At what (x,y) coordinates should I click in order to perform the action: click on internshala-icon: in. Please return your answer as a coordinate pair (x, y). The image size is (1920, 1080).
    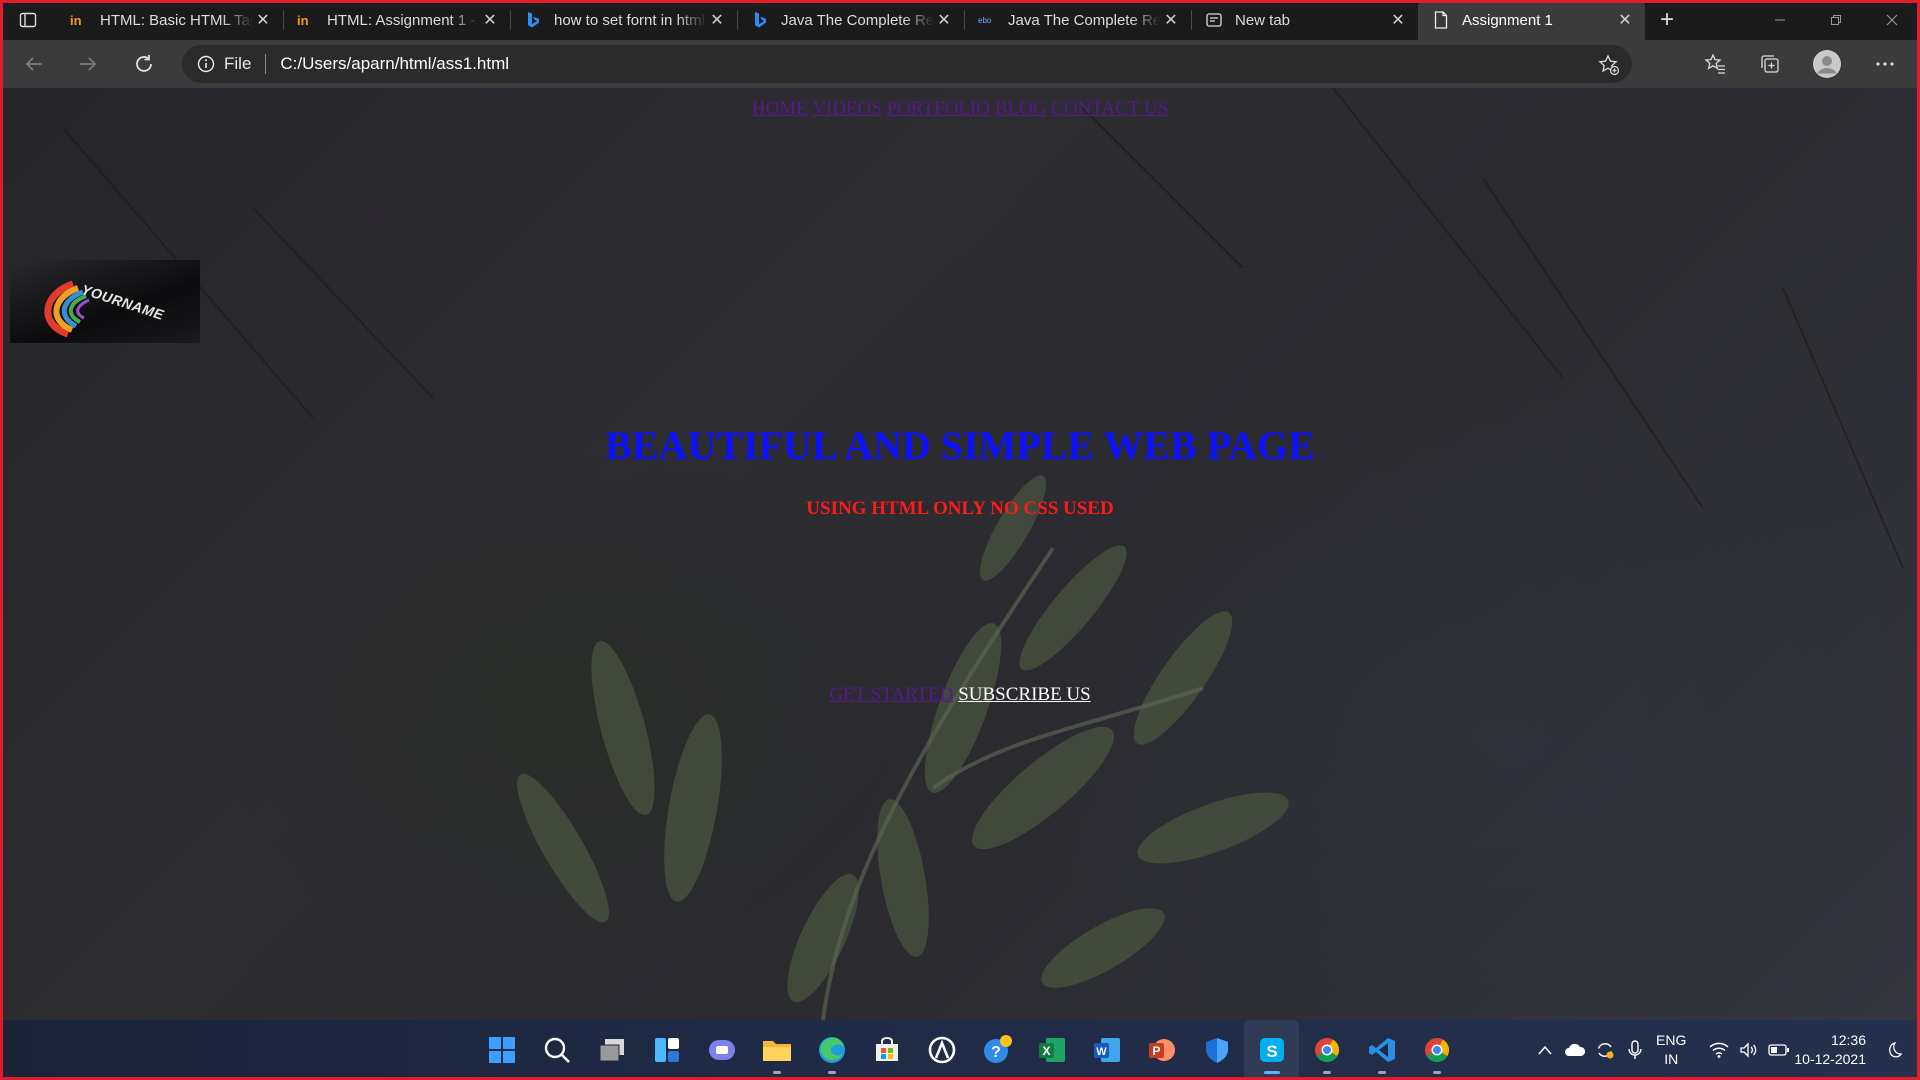
    Looking at the image, I should click on (306, 20).